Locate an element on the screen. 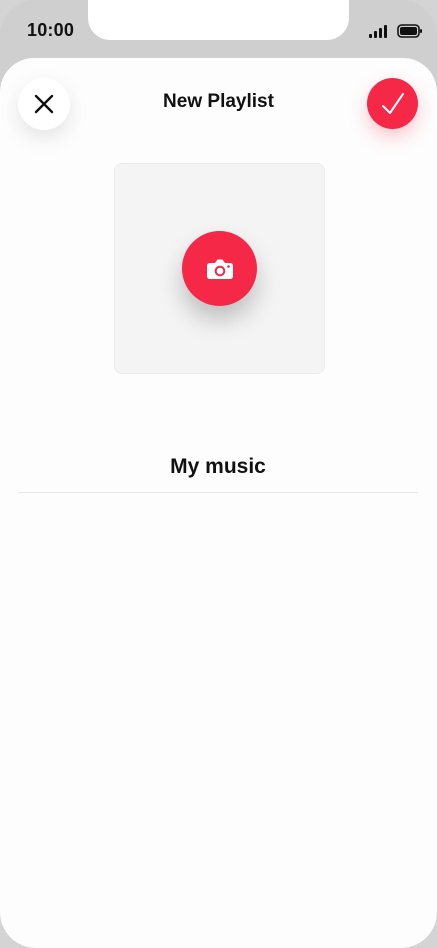 This screenshot has width=437, height=948. camera-icon is located at coordinates (219, 269).